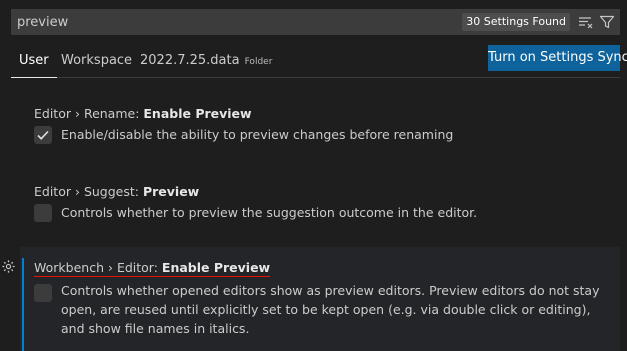  What do you see at coordinates (258, 62) in the screenshot?
I see `folder-tag: Folder` at bounding box center [258, 62].